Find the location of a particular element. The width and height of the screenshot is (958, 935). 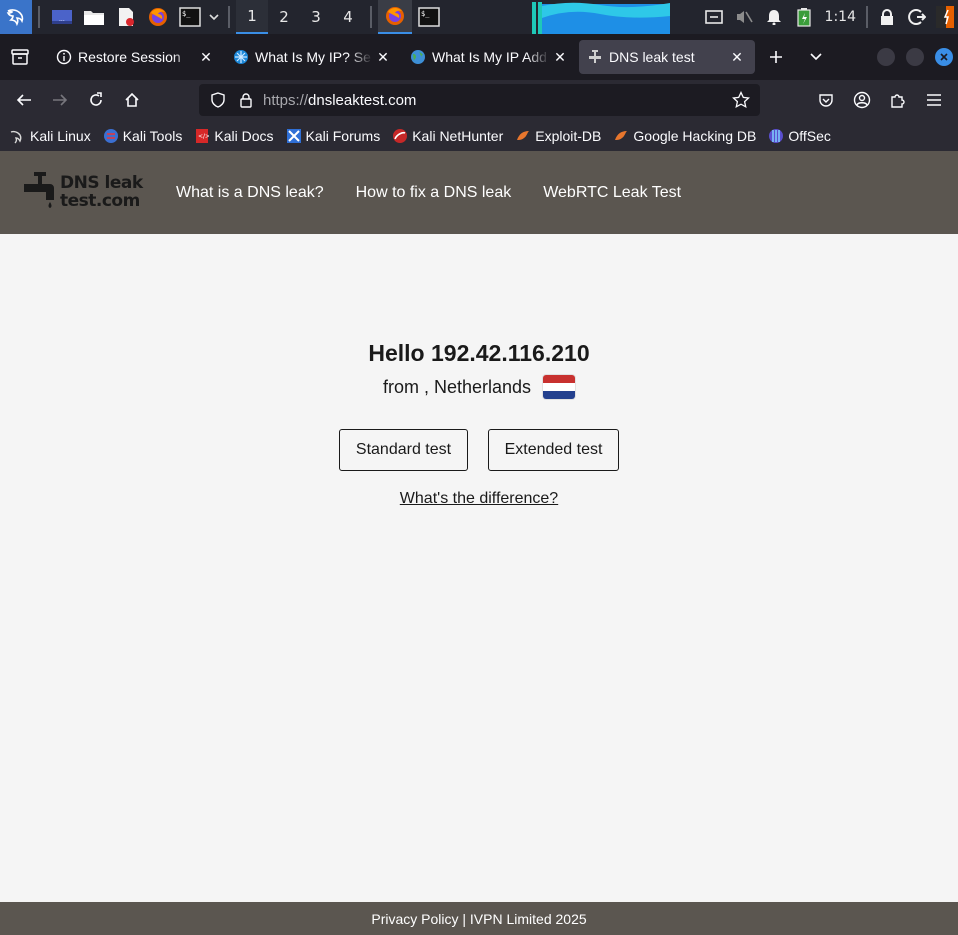

new-tab-button is located at coordinates (776, 57).